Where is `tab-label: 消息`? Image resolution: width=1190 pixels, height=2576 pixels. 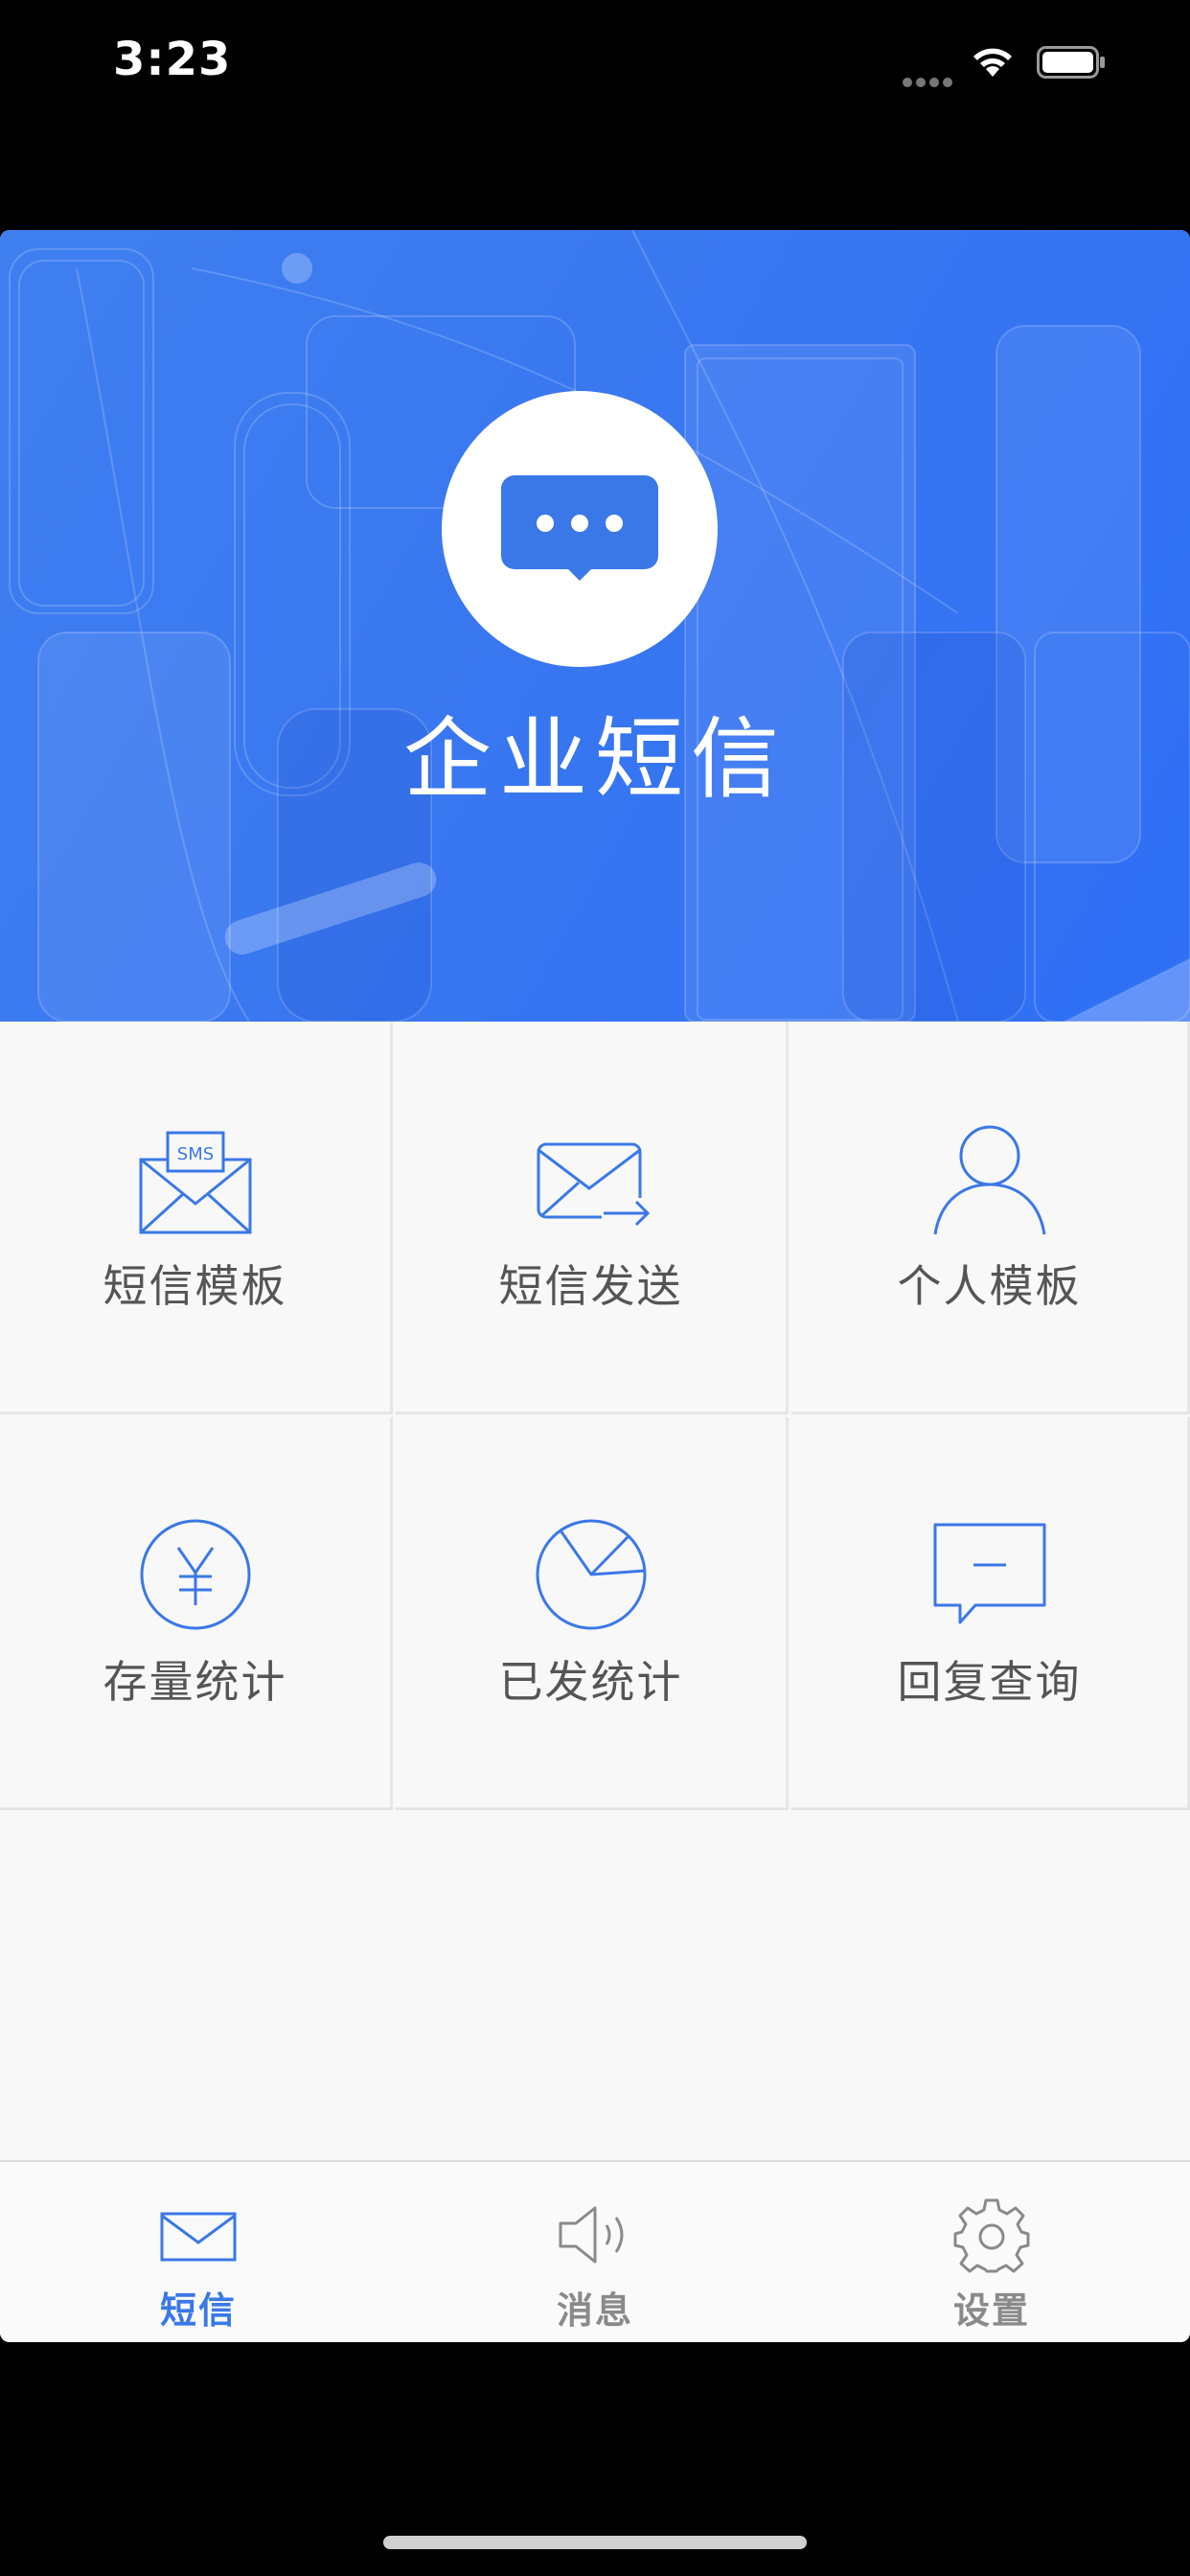 tab-label: 消息 is located at coordinates (594, 2310).